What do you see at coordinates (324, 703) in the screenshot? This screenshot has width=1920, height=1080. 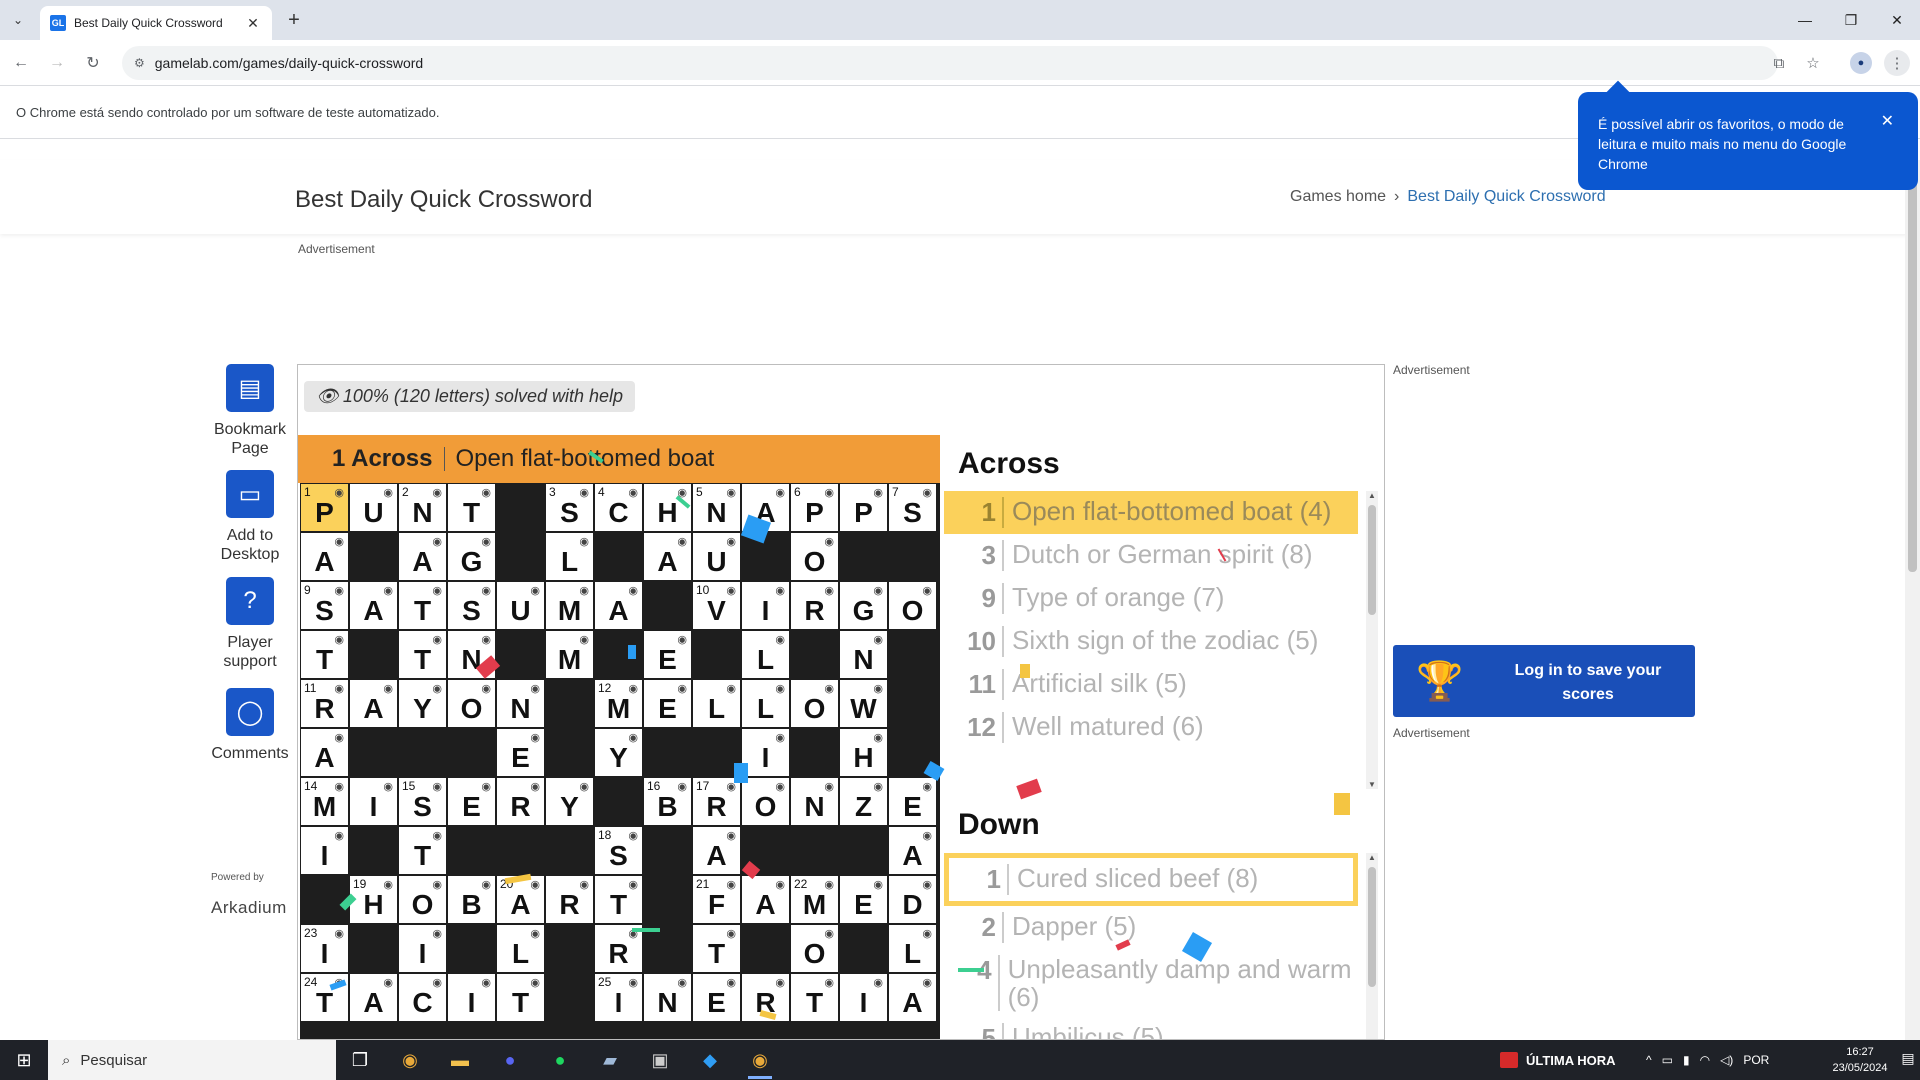 I see `grid-cell: 11 ◉ R` at bounding box center [324, 703].